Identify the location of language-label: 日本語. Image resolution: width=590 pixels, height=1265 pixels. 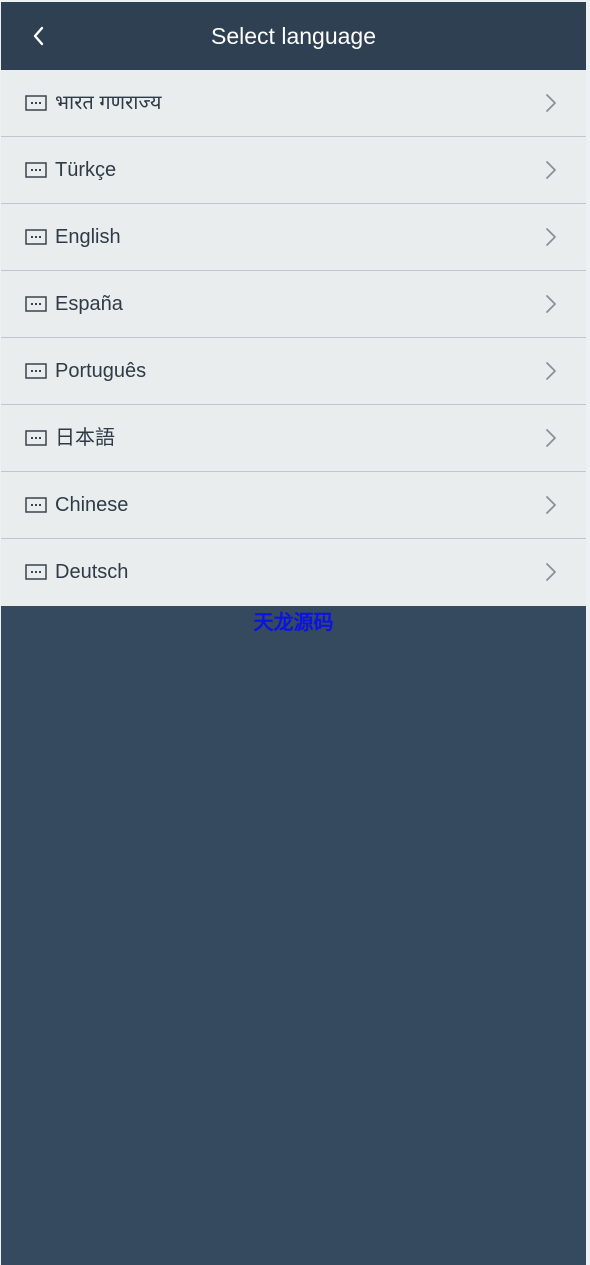
(85, 438).